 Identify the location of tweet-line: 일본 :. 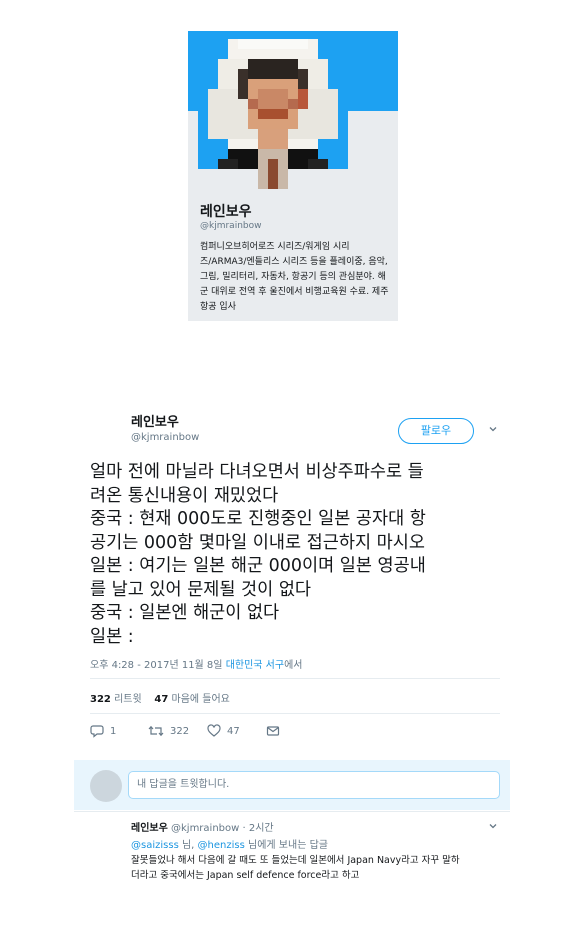
(112, 636).